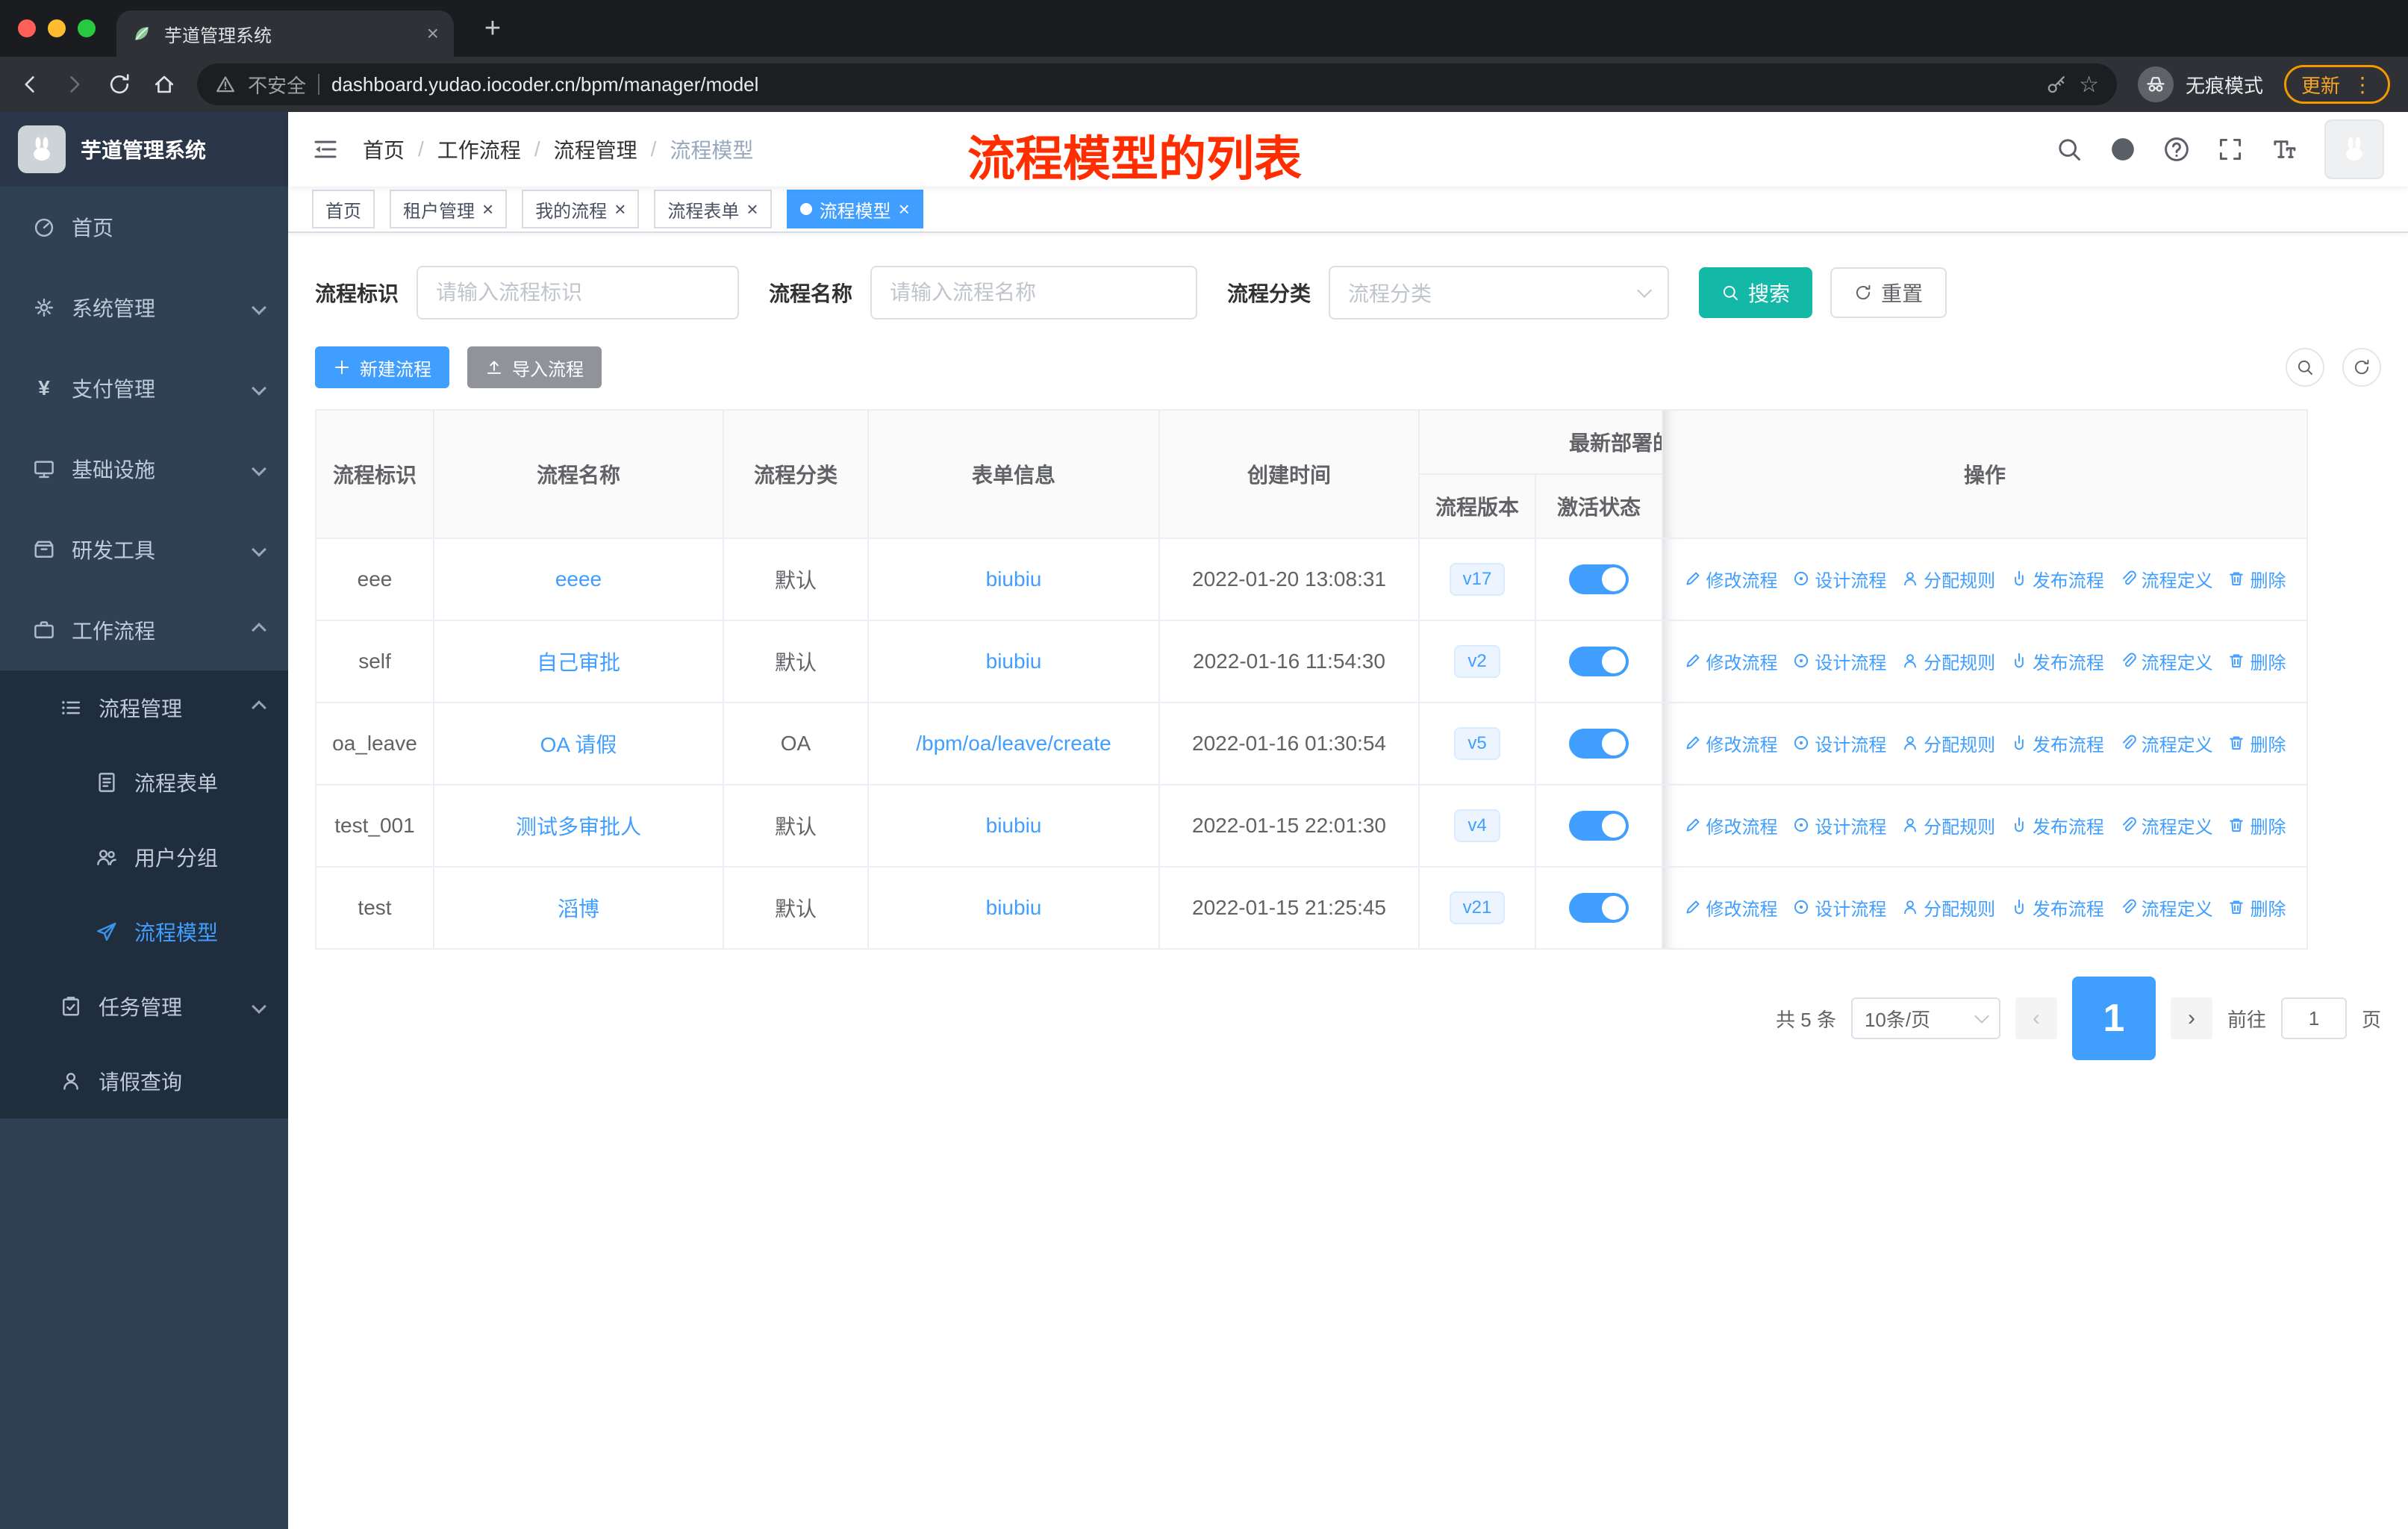 The height and width of the screenshot is (1529, 2408). Describe the element at coordinates (144, 388) in the screenshot. I see `sidebar-item-payment-management: ¥ 支付管理` at that location.